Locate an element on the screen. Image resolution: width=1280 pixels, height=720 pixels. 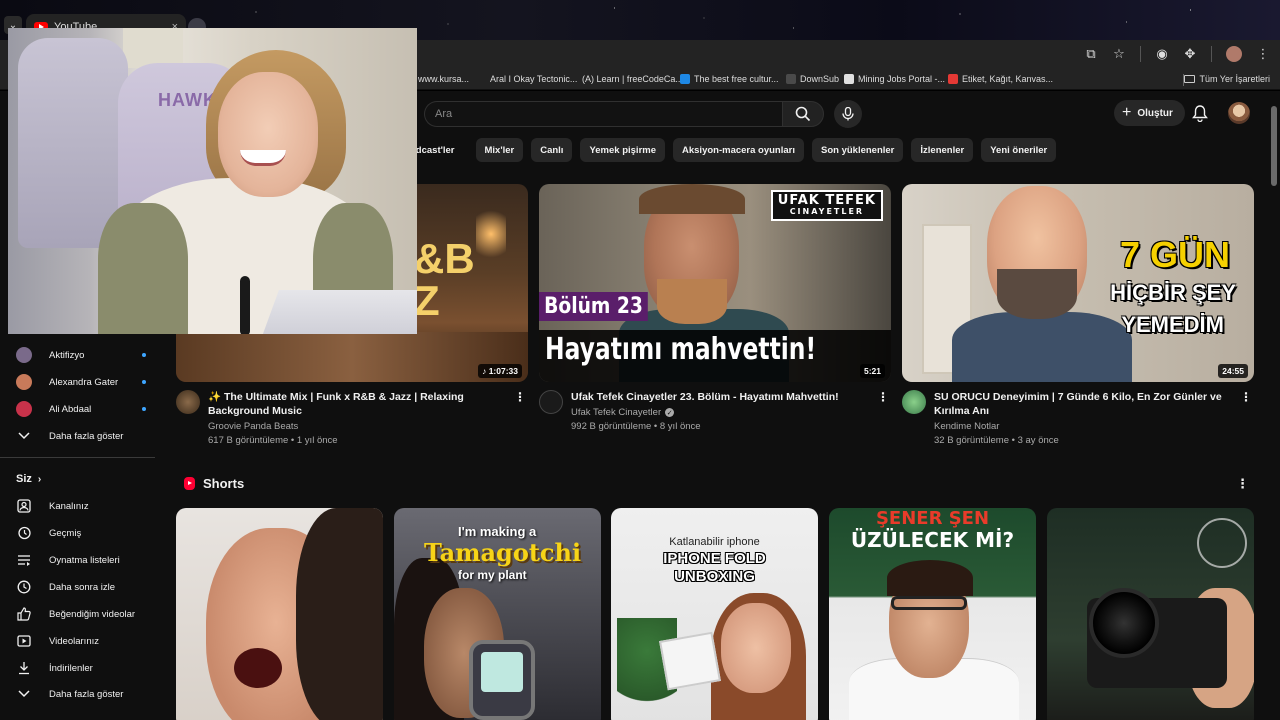
like-icon is located at coordinates (24, 614).